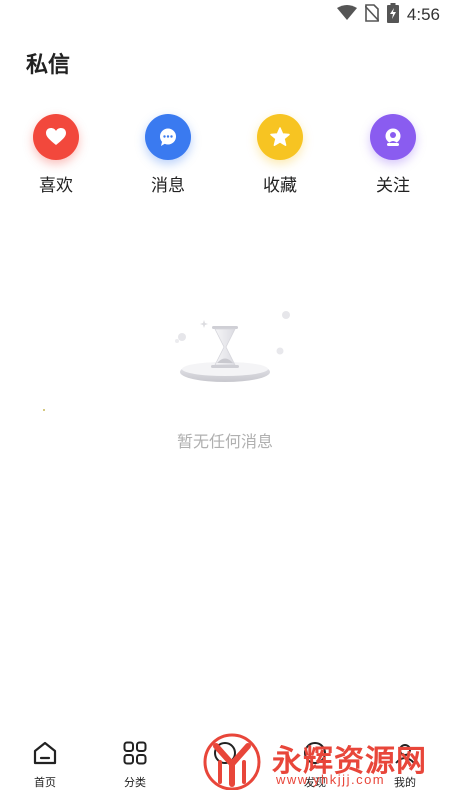 Image resolution: width=450 pixels, height=800 pixels. Describe the element at coordinates (56, 137) in the screenshot. I see `heart-icon` at that location.